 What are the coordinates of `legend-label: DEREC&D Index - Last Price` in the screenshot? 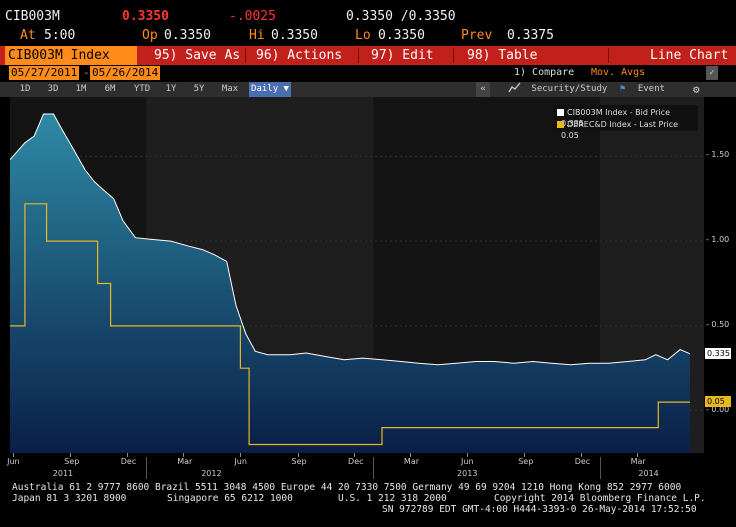 It's located at (623, 124).